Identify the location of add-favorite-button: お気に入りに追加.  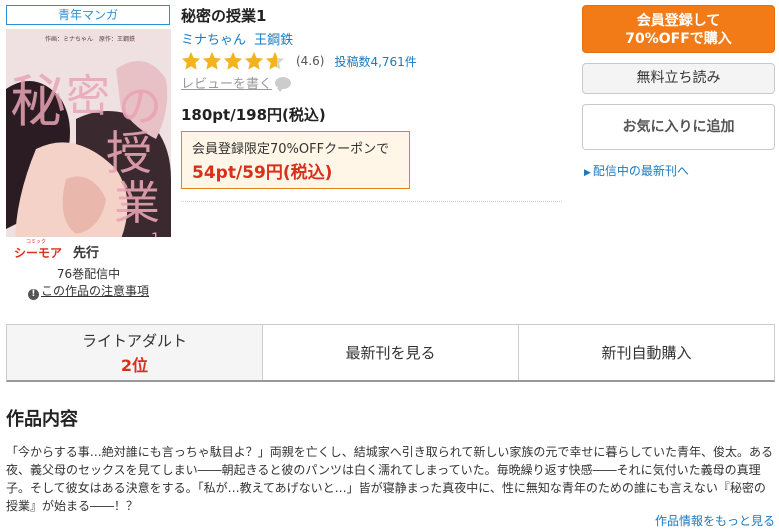
(678, 127).